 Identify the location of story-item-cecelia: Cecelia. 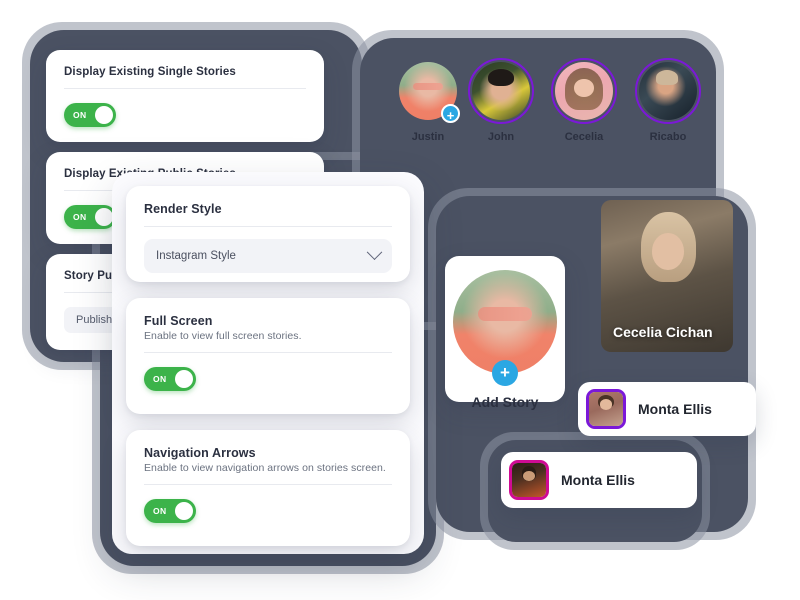
(584, 100).